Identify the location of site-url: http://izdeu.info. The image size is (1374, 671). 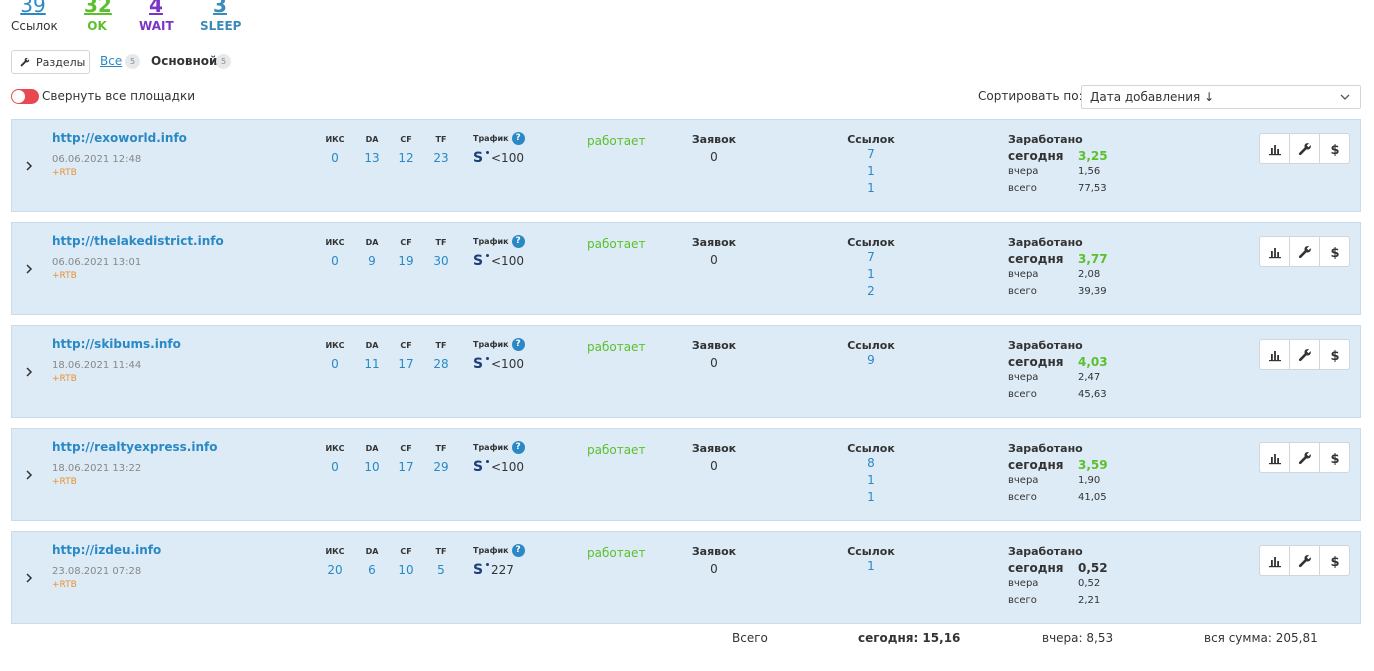
(106, 550).